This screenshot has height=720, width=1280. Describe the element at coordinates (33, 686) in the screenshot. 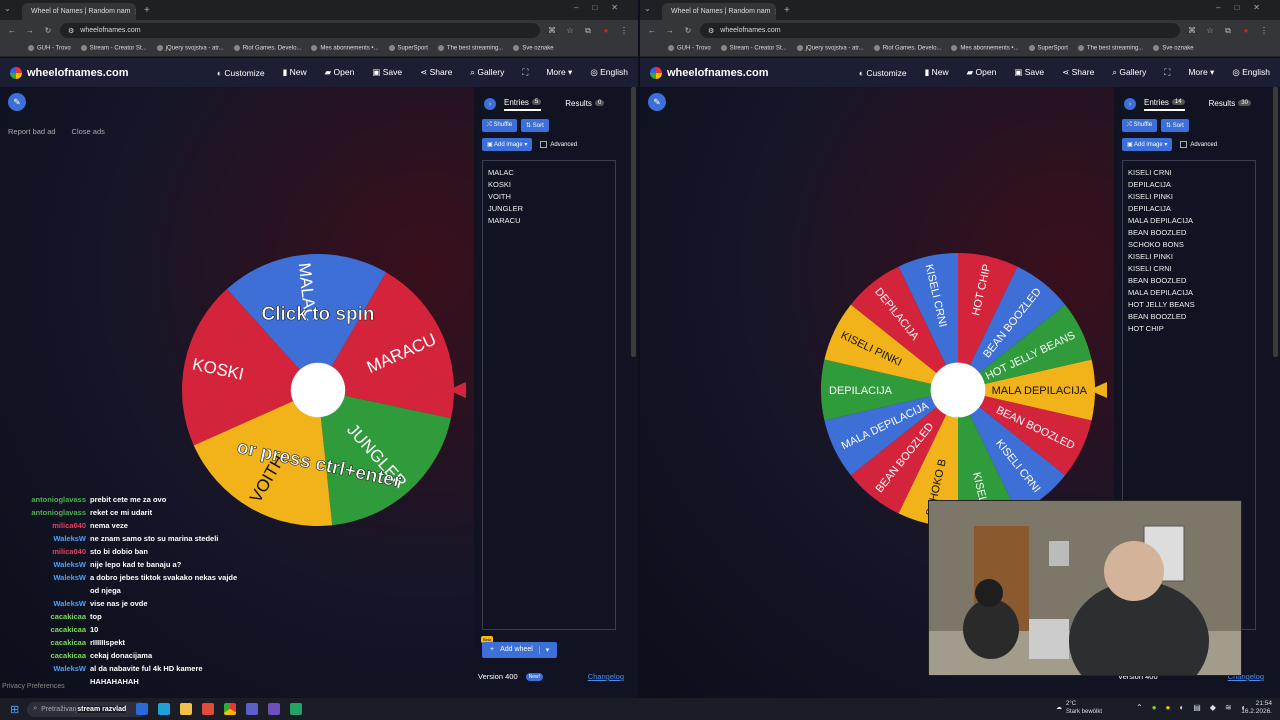

I see `privacy-link: Privacy Preferences` at that location.